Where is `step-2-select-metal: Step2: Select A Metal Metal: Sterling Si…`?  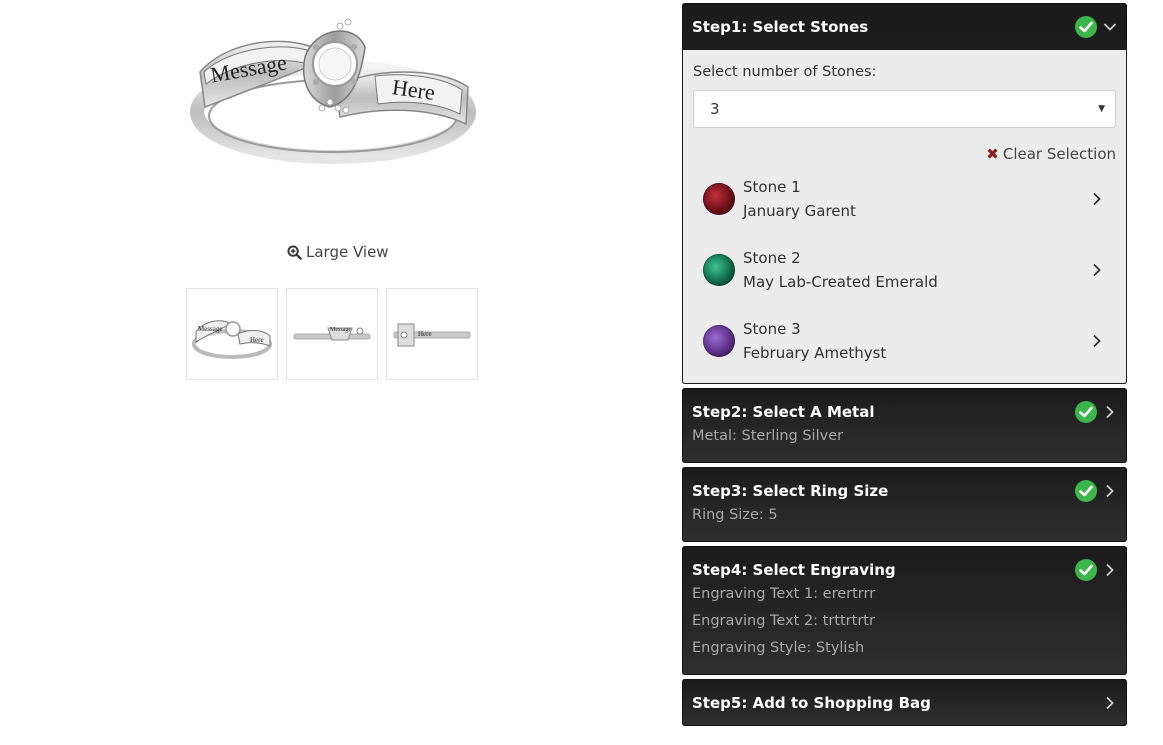 step-2-select-metal: Step2: Select A Metal Metal: Sterling Si… is located at coordinates (904, 425).